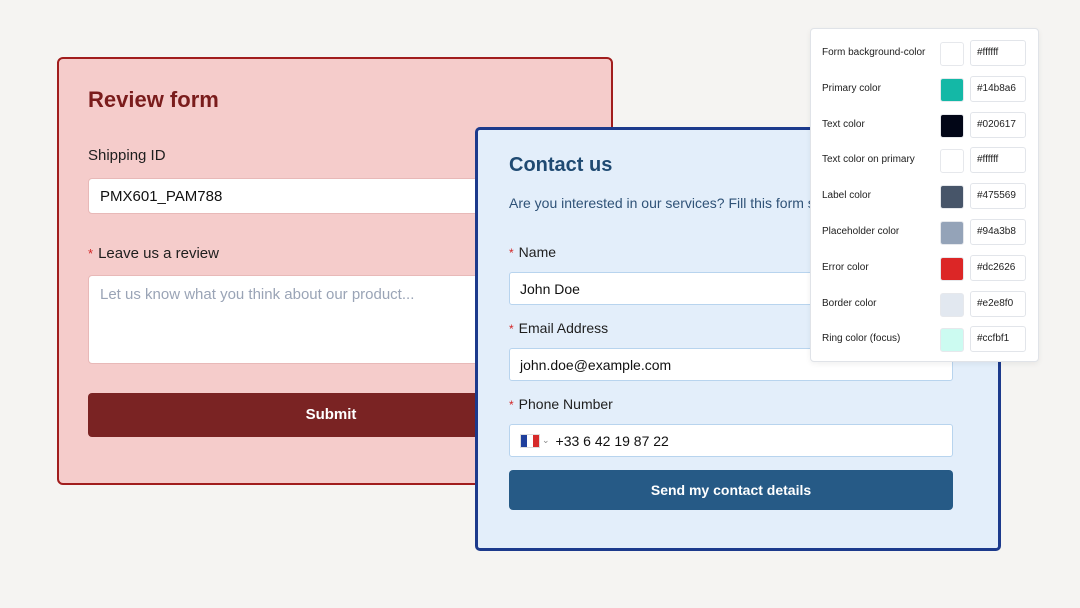 Image resolution: width=1080 pixels, height=608 pixels. Describe the element at coordinates (874, 52) in the screenshot. I see `theme-row-label: Form background-color` at that location.